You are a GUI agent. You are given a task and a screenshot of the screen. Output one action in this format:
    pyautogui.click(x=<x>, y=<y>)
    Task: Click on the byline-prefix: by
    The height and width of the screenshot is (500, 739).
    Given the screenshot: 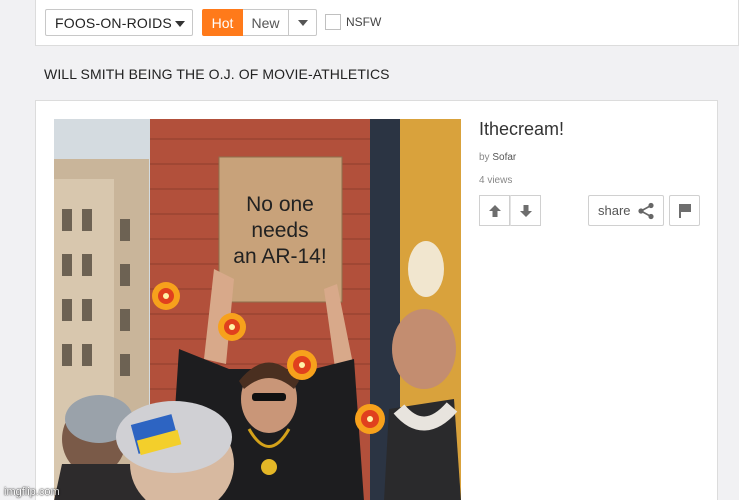 What is the action you would take?
    pyautogui.click(x=484, y=157)
    